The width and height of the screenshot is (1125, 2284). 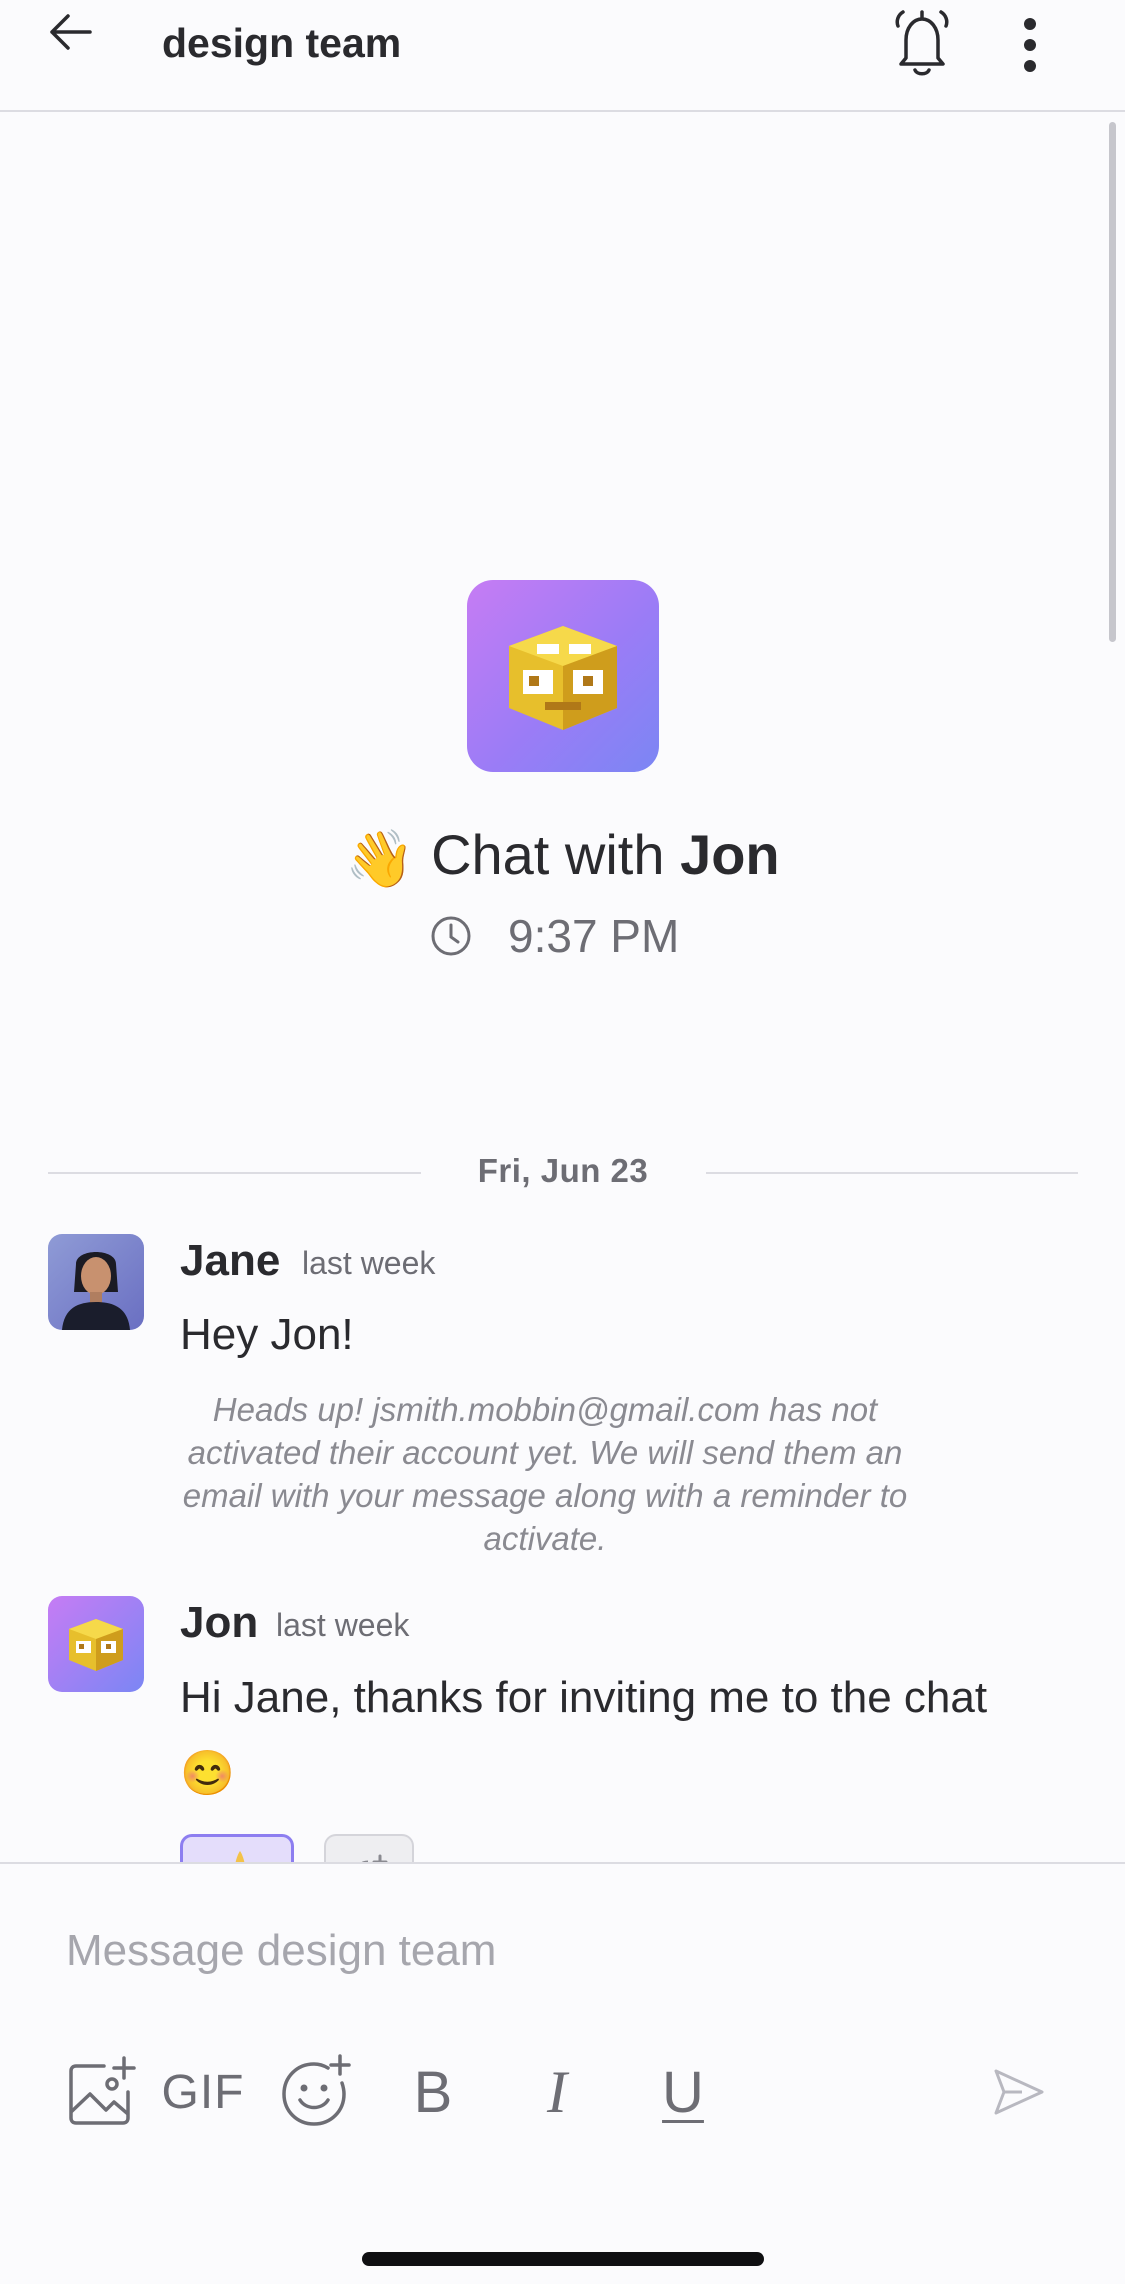 I want to click on date-divider: Fri, Jun 23, so click(x=563, y=1174).